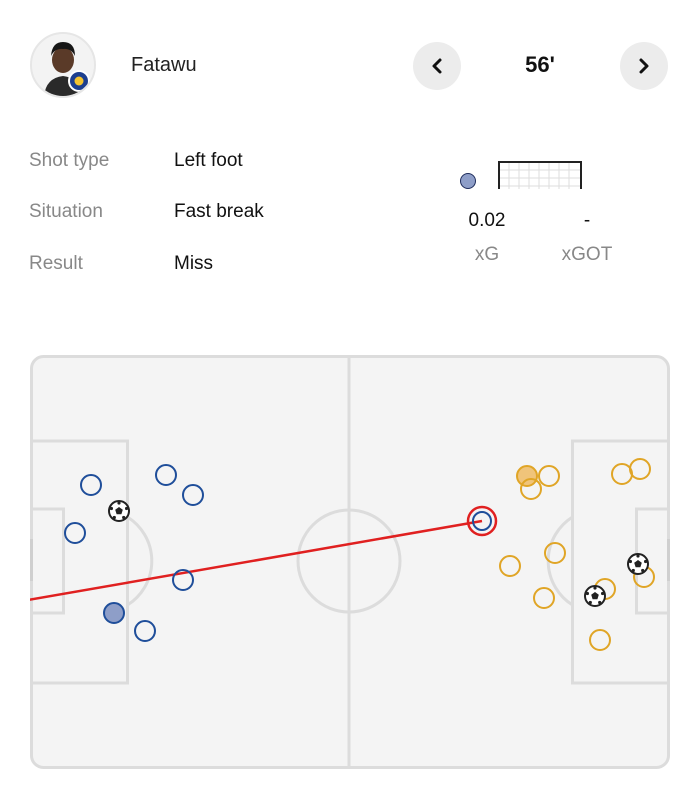 This screenshot has height=794, width=696. Describe the element at coordinates (56, 263) in the screenshot. I see `result-label: Result` at that location.